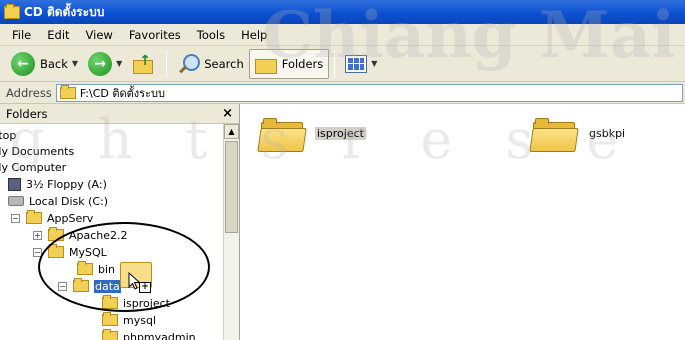 The width and height of the screenshot is (685, 340). What do you see at coordinates (139, 320) in the screenshot?
I see `tree-item-label: mysql` at bounding box center [139, 320].